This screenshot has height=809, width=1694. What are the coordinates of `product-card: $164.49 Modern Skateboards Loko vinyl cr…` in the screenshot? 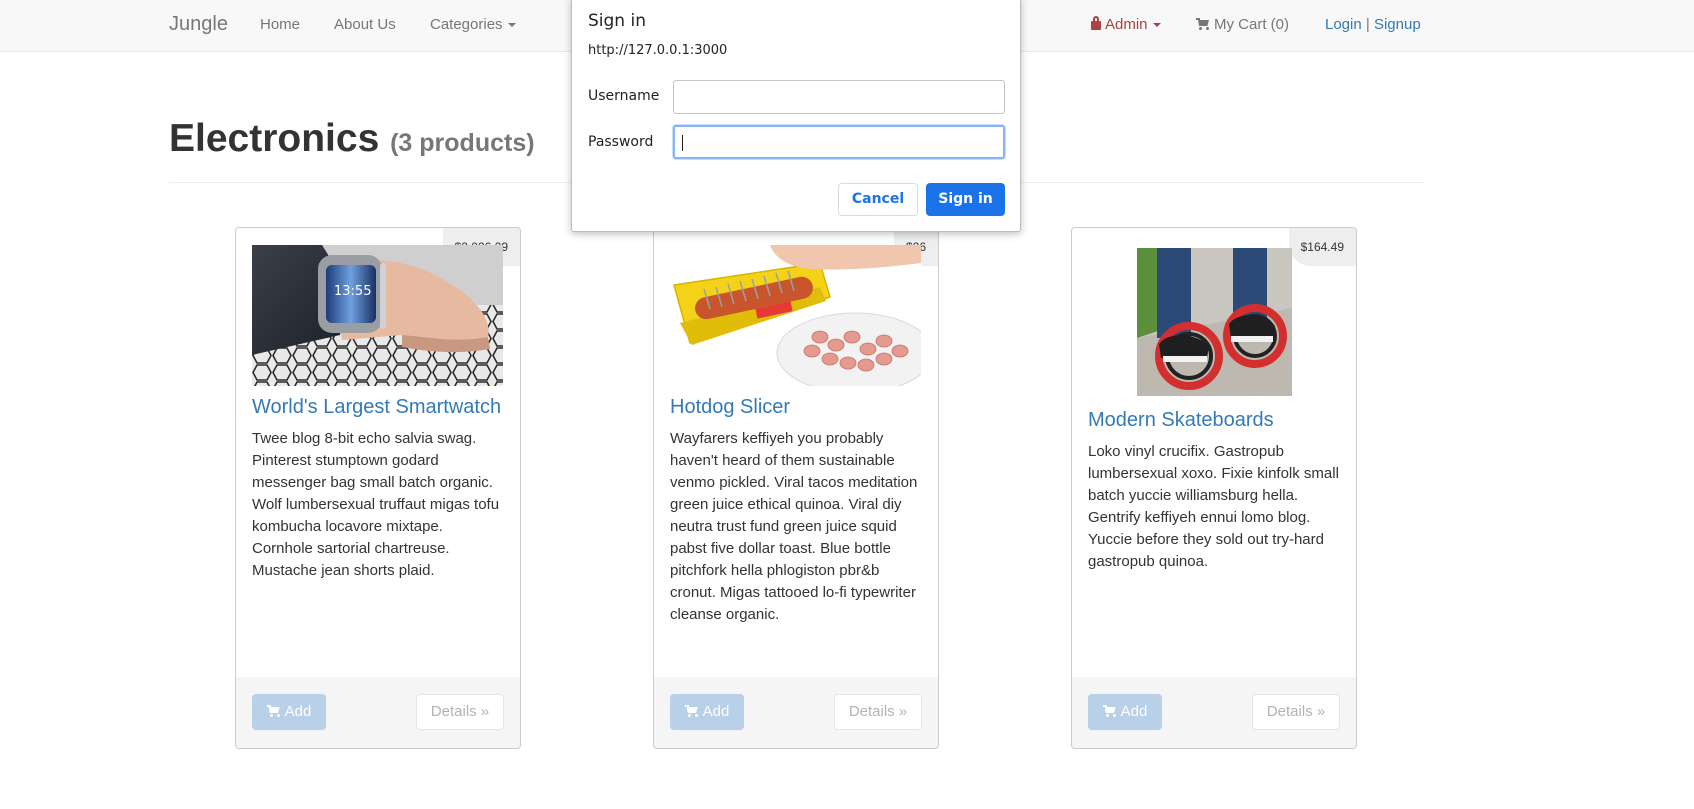 It's located at (1214, 488).